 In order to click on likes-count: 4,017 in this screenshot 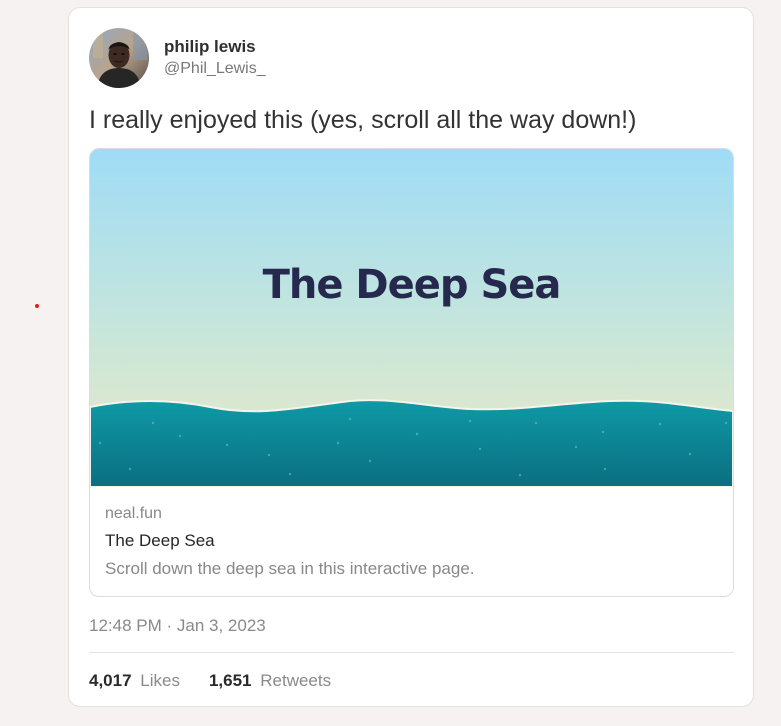, I will do `click(110, 680)`.